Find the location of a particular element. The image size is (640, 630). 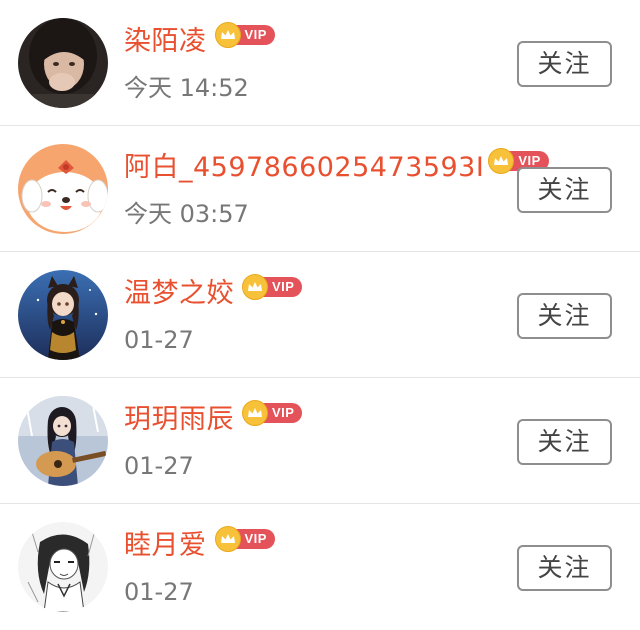

user-name: 阿白_4597866025473593I is located at coordinates (304, 168).